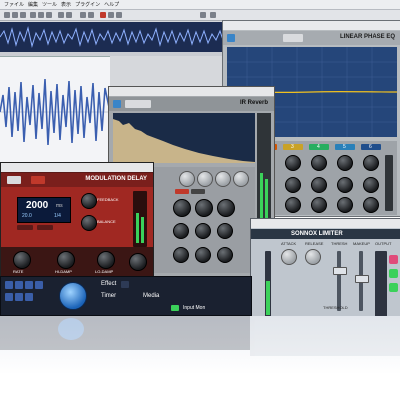  I want to click on reverb-predelay-knob, so click(187, 179).